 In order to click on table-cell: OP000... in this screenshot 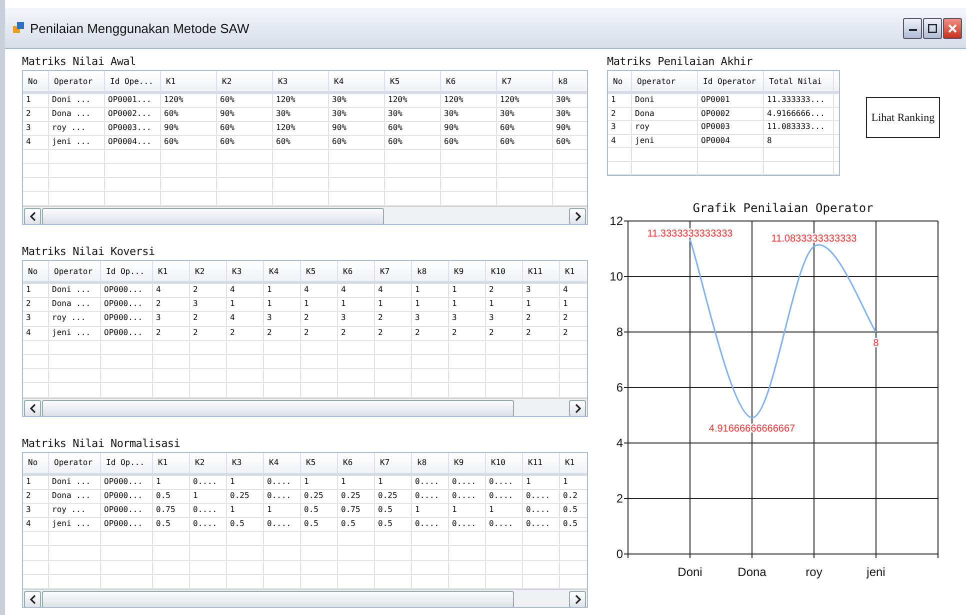, I will do `click(127, 333)`.